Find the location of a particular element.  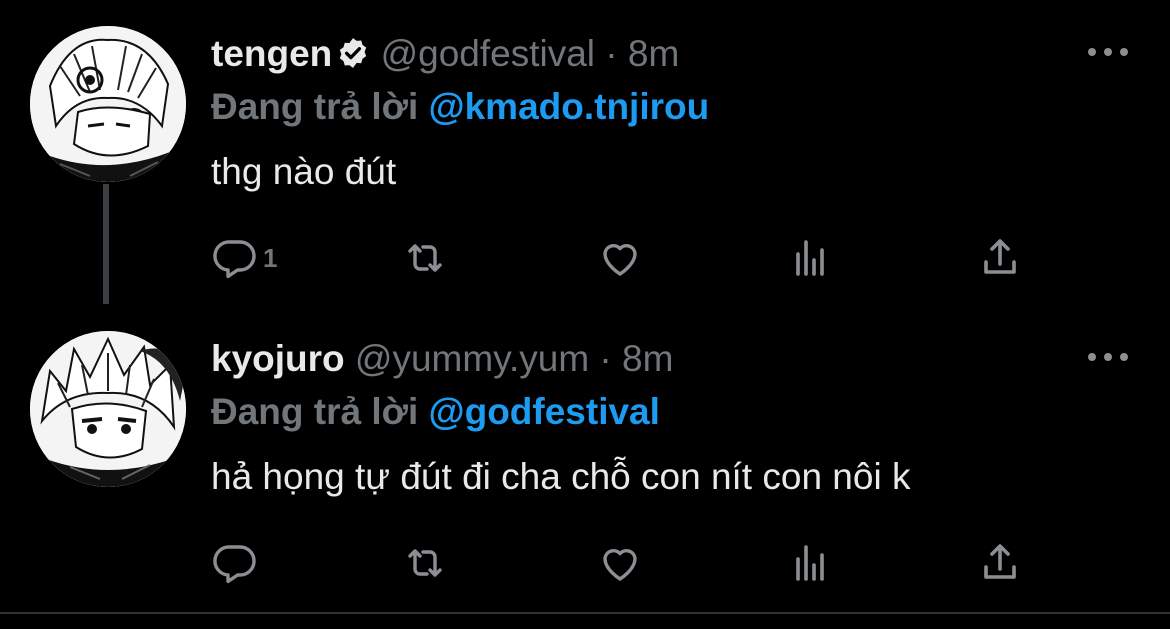

tweet-actions is located at coordinates (636, 563).